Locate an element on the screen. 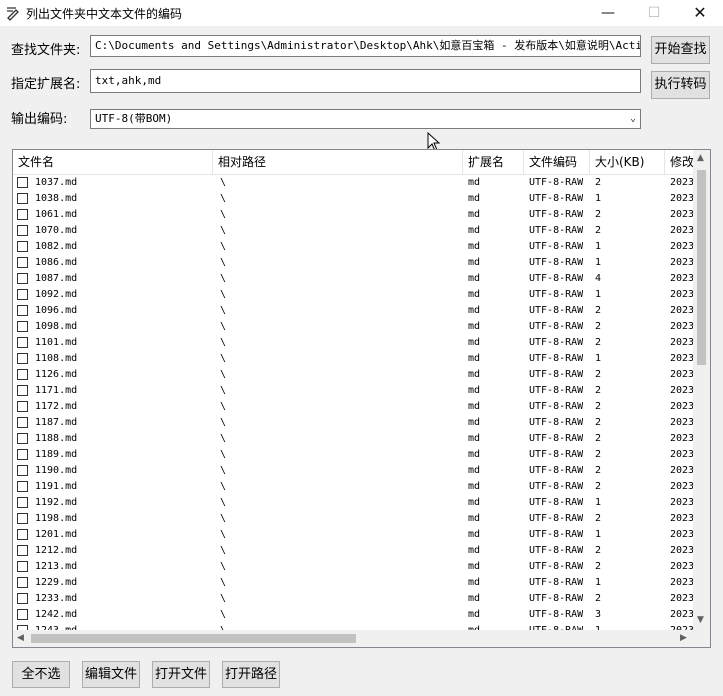  table-row: 1191.md \ md UTF-8-RAW 2 2023 is located at coordinates (353, 487).